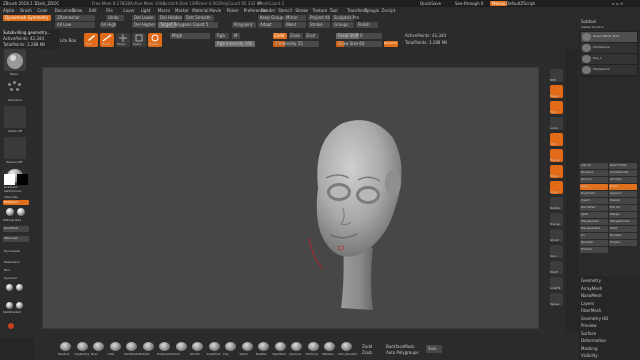 The height and width of the screenshot is (360, 640). I want to click on main-color-swatch, so click(9, 179).